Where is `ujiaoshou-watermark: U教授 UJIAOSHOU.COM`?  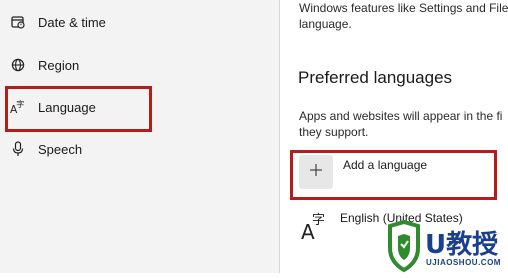
ujiaoshou-watermark: U教授 UJIAOSHOU.COM is located at coordinates (448, 243).